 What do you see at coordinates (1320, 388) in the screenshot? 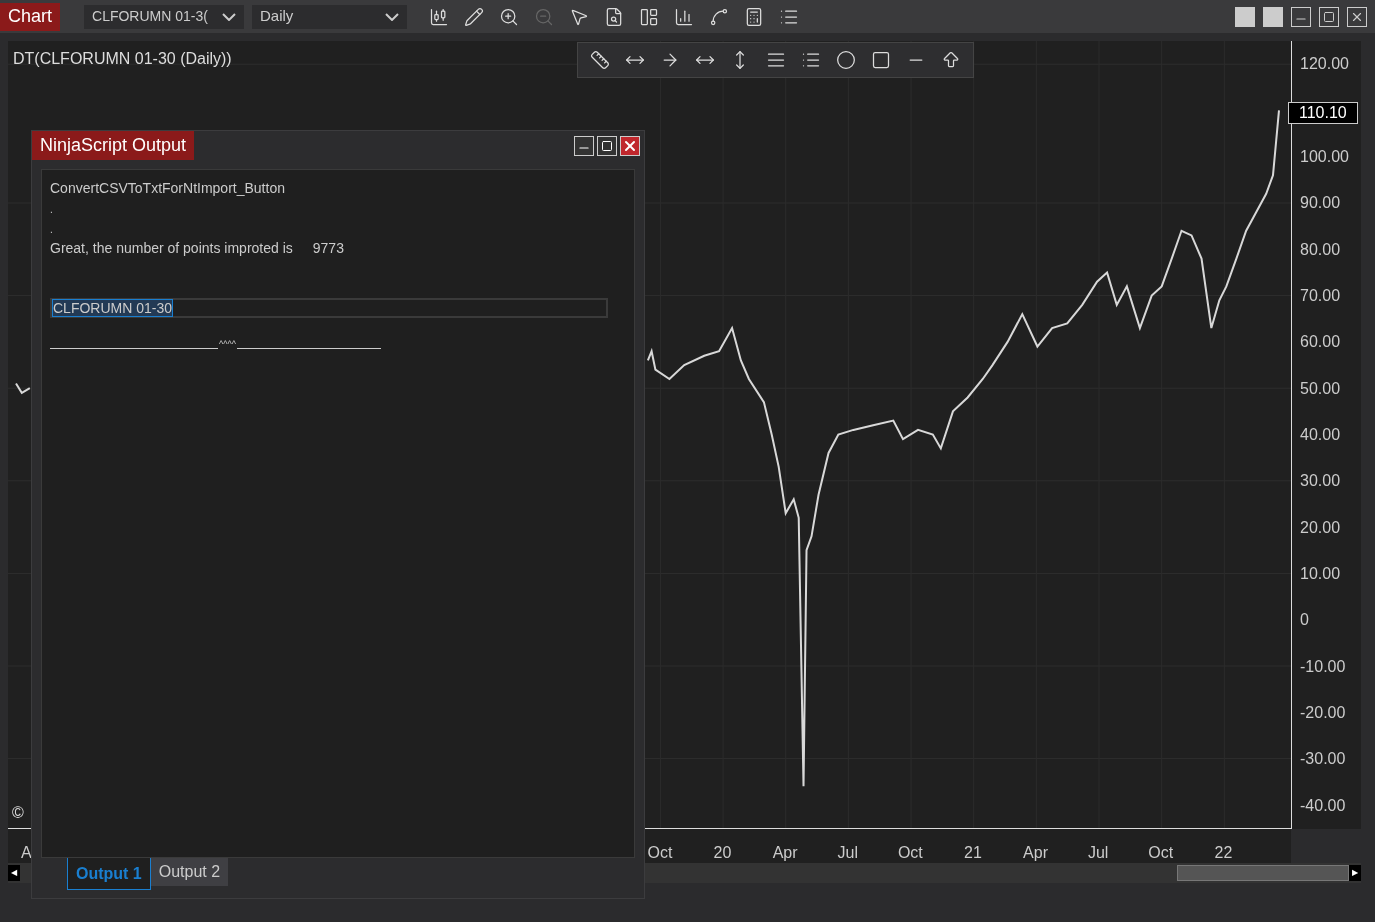
I see `price-label: 50.00` at bounding box center [1320, 388].